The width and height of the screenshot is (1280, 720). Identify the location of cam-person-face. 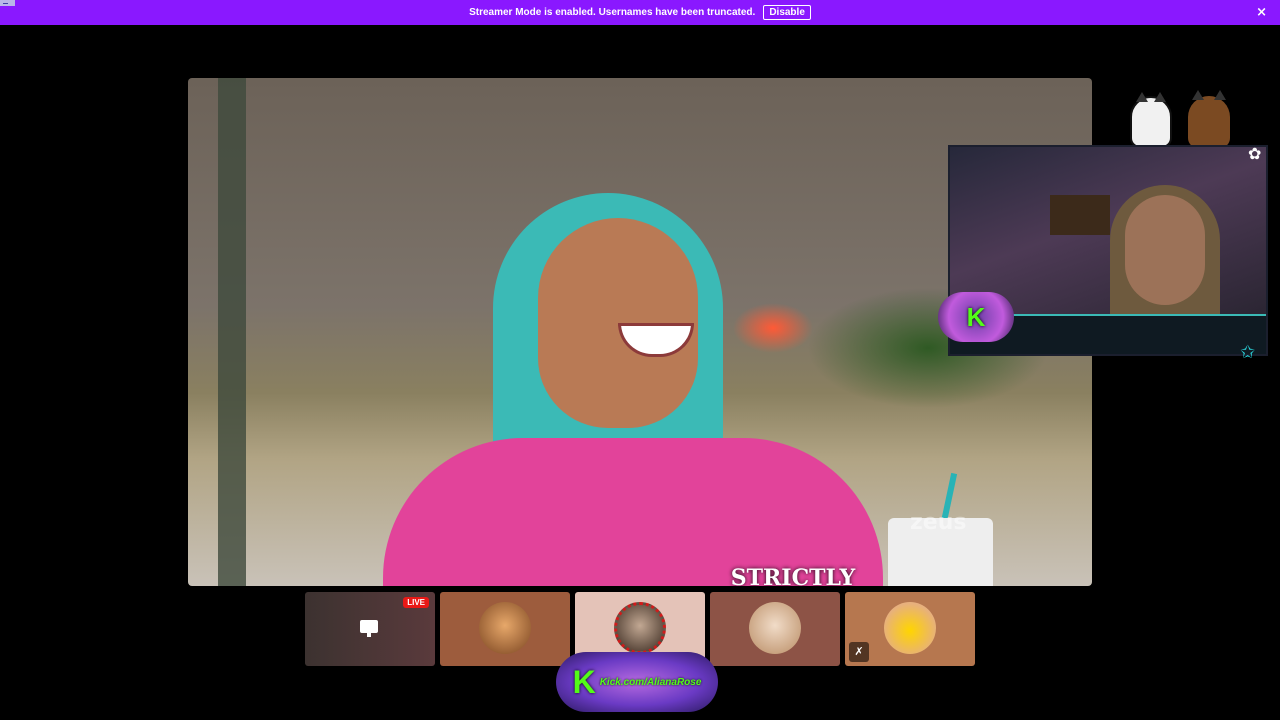
(1165, 250).